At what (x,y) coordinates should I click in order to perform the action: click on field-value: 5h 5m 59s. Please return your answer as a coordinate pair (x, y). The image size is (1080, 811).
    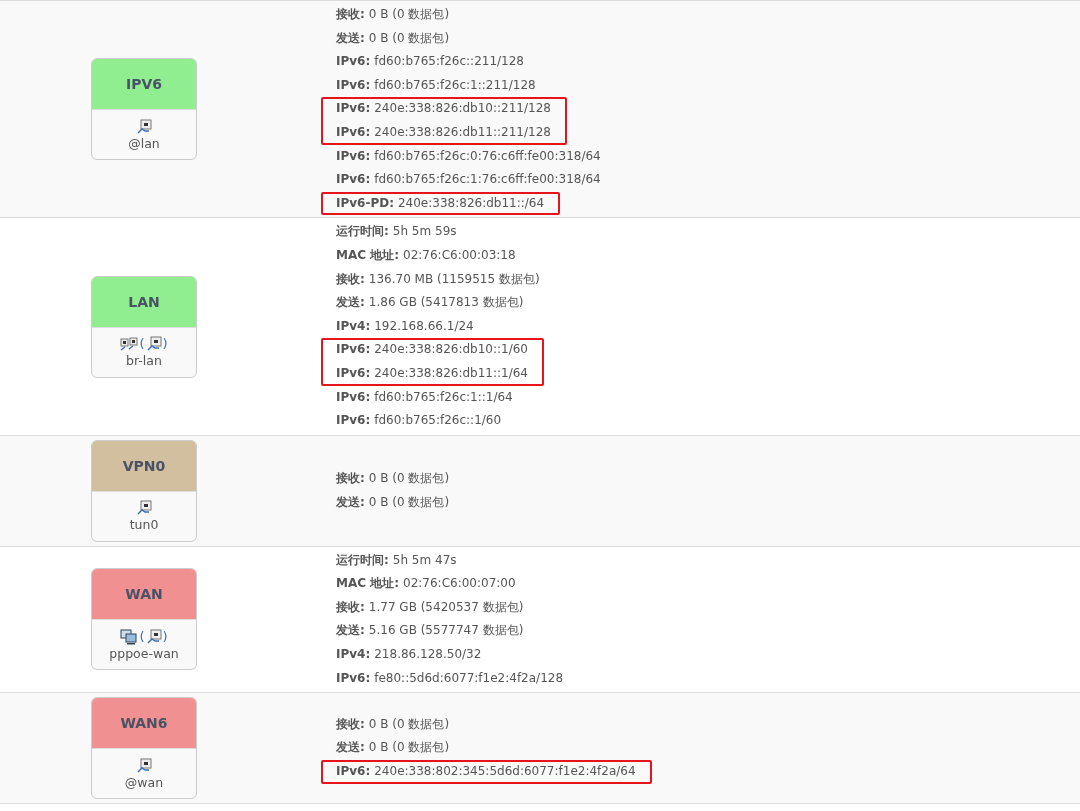
    Looking at the image, I should click on (424, 231).